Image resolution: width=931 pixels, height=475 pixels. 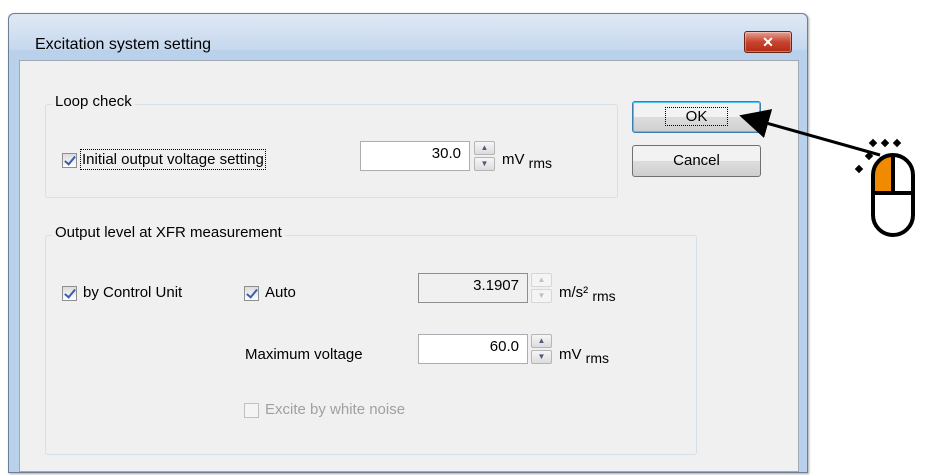 What do you see at coordinates (69, 293) in the screenshot?
I see `by-control-unit-checkbox` at bounding box center [69, 293].